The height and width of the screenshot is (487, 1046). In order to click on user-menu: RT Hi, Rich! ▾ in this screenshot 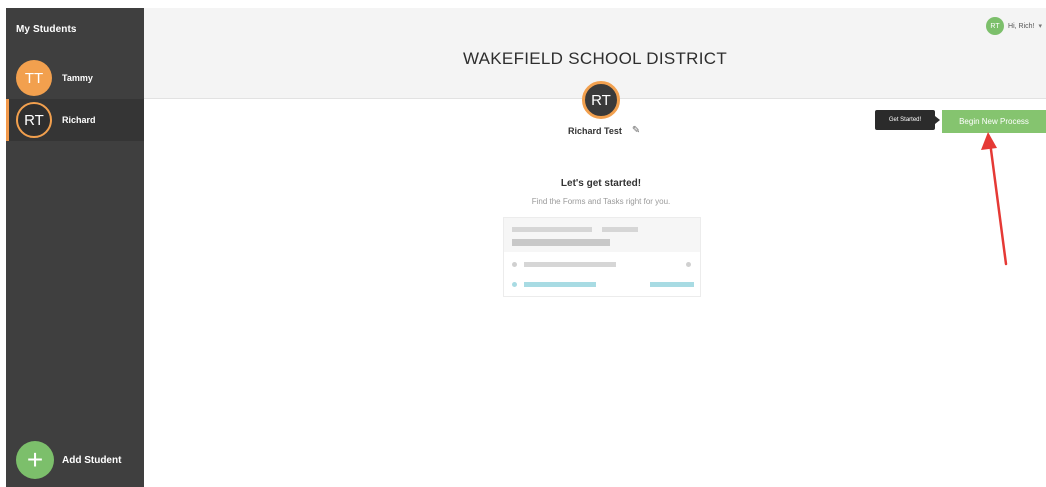, I will do `click(1014, 26)`.